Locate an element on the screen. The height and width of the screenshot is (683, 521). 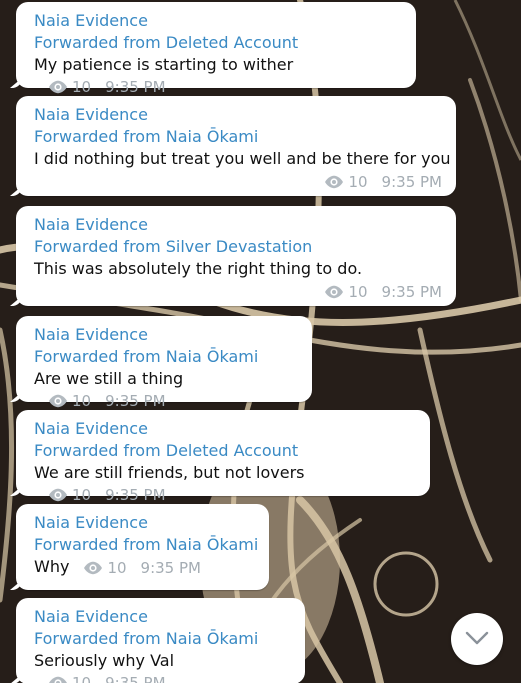
message-body: Are we still a thing 10 9:35 PM is located at coordinates (164, 389).